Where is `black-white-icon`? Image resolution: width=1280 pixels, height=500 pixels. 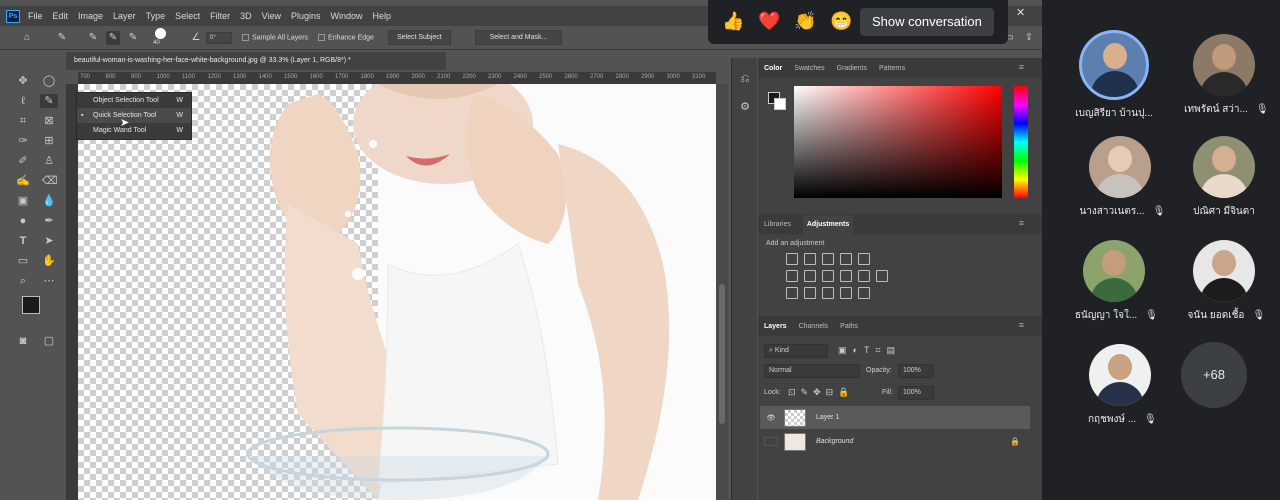 black-white-icon is located at coordinates (828, 276).